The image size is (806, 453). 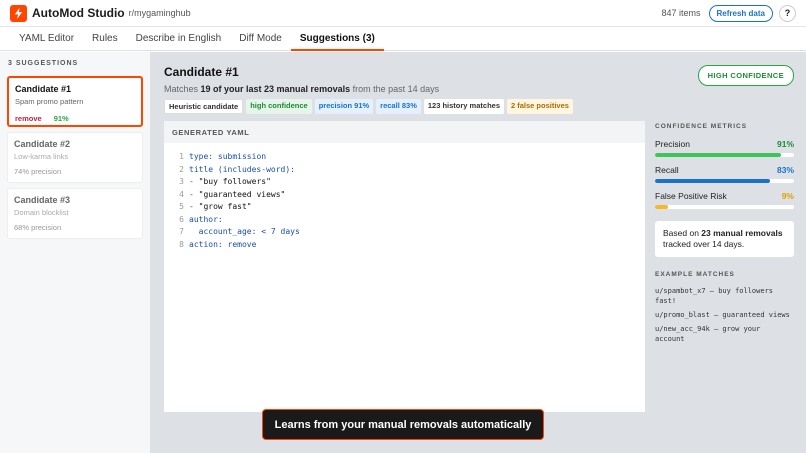 I want to click on chip-precision: precision 91%, so click(x=344, y=106).